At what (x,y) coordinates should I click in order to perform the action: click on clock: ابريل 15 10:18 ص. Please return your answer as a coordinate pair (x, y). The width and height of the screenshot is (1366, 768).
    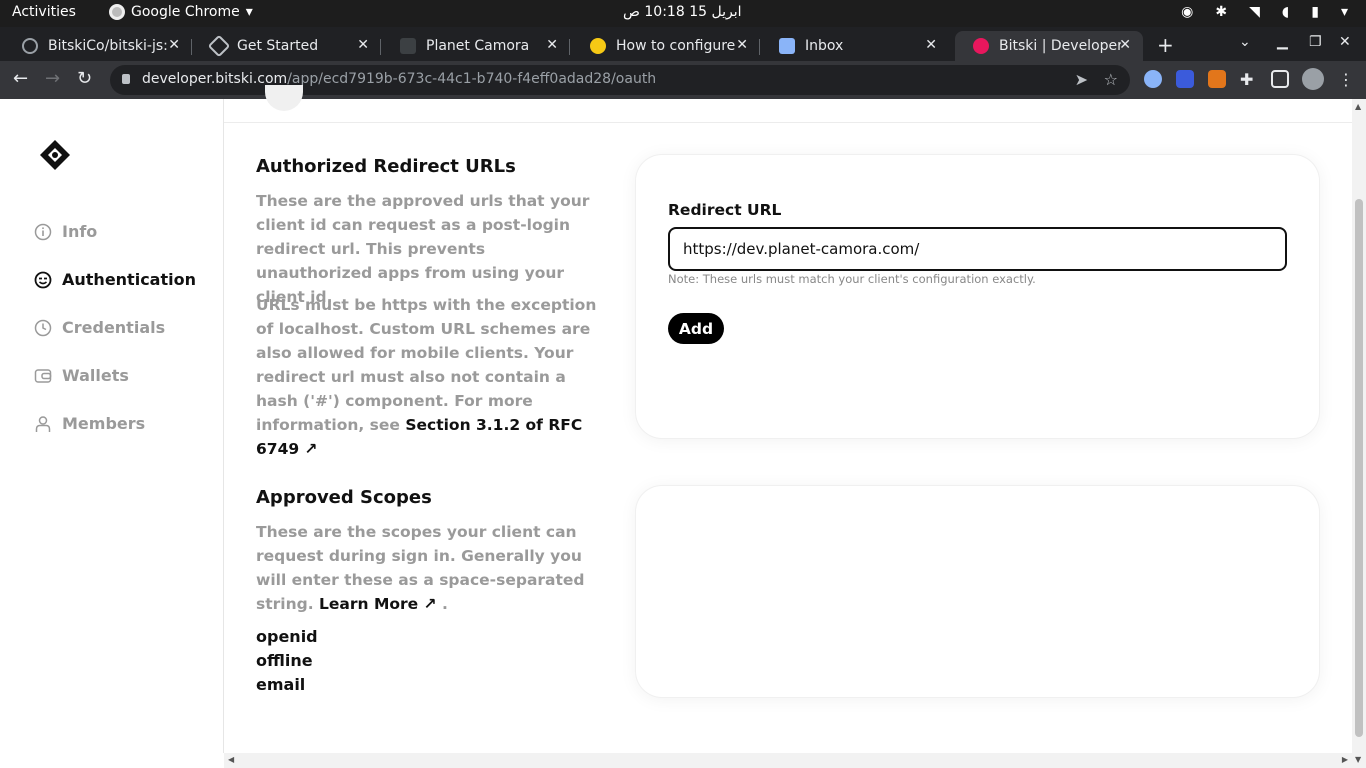
    Looking at the image, I should click on (682, 12).